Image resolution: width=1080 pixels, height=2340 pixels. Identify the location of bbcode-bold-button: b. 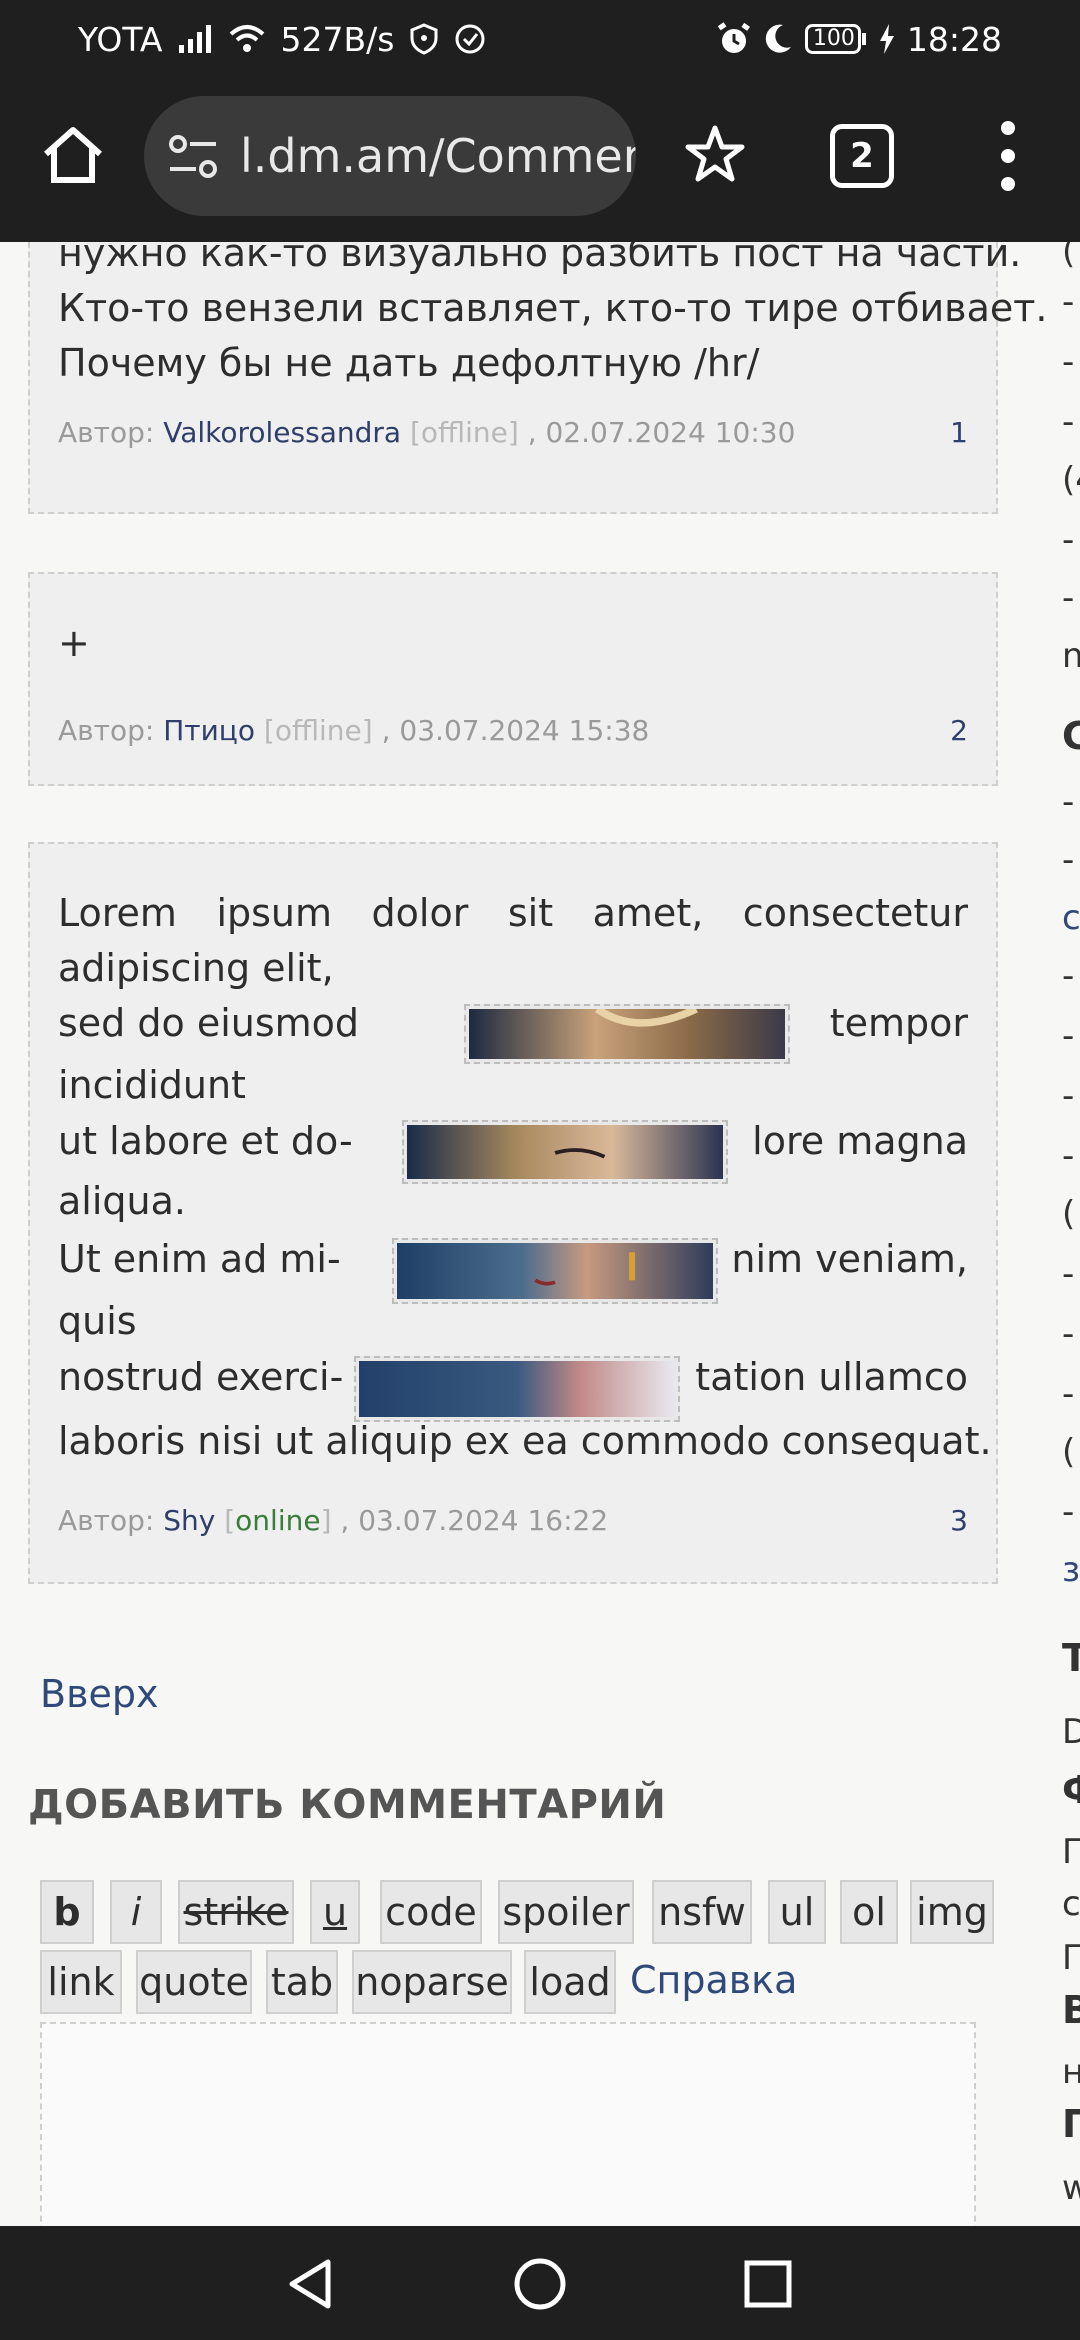
(67, 1912).